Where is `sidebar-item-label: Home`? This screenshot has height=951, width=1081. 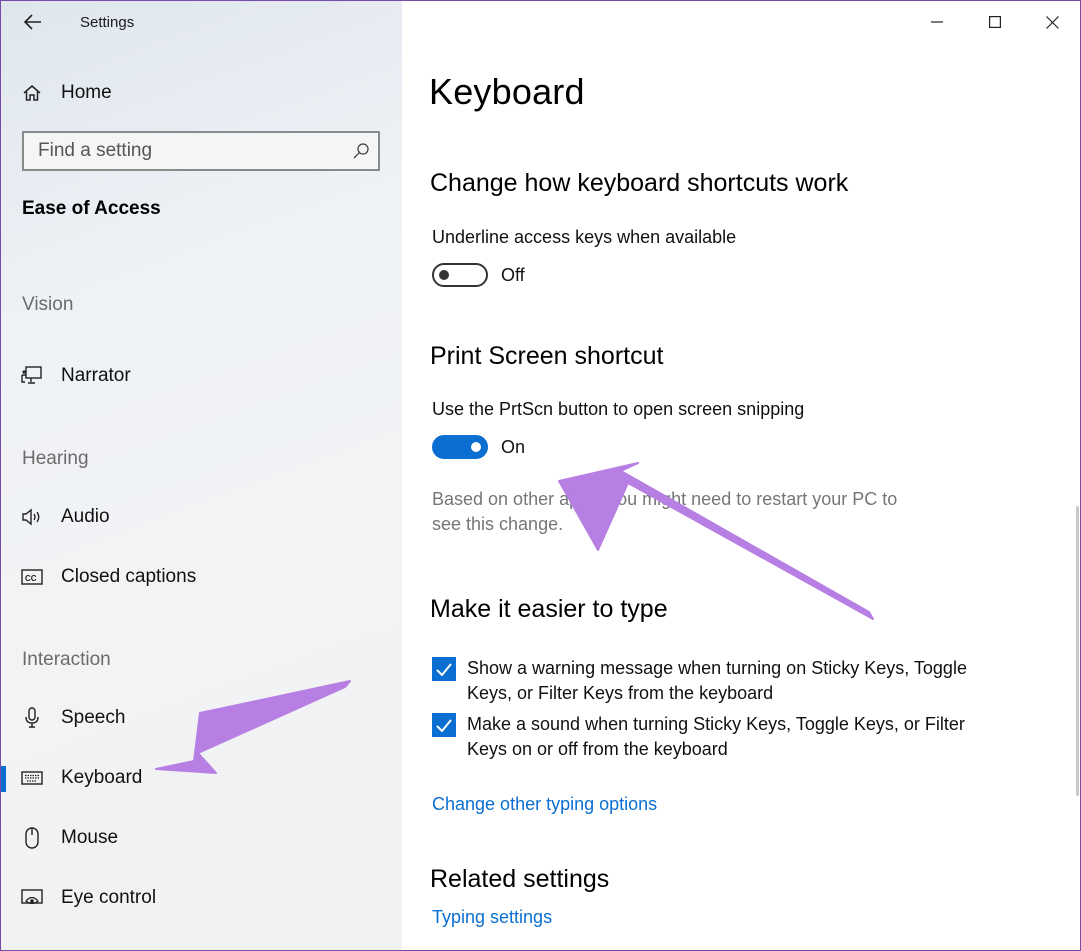
sidebar-item-label: Home is located at coordinates (86, 92).